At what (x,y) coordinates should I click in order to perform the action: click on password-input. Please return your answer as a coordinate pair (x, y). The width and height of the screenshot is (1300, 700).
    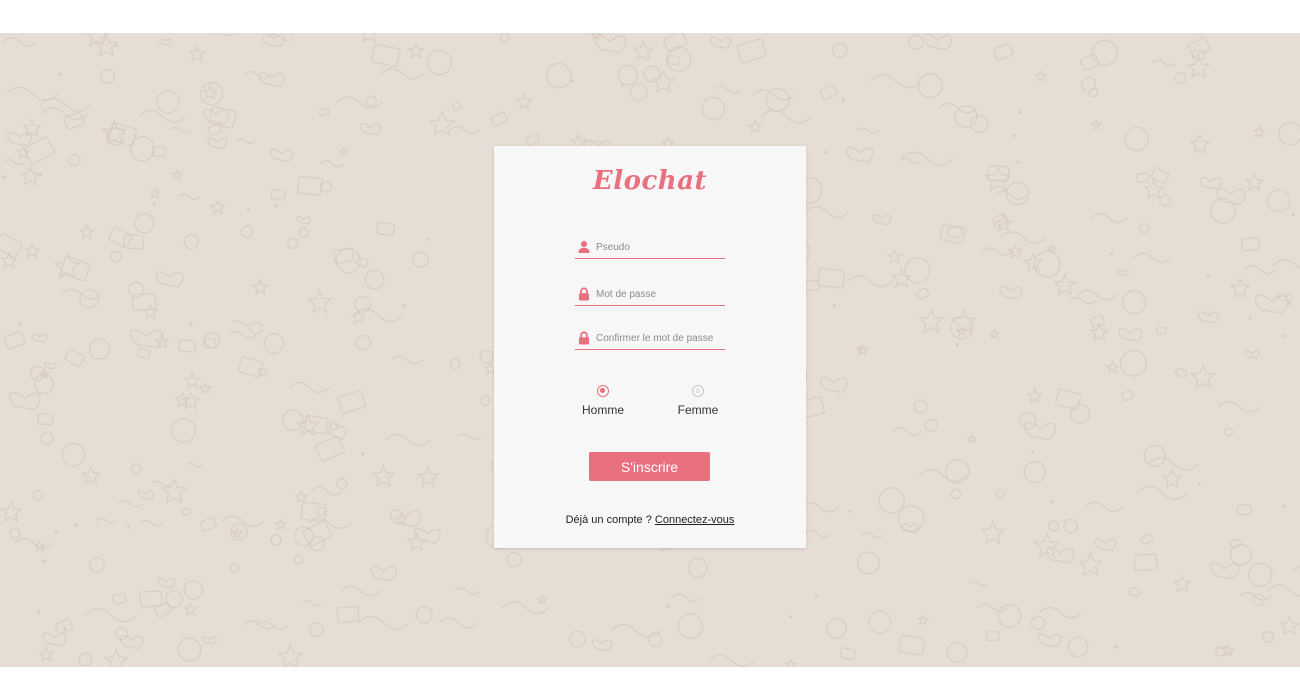
    Looking at the image, I should click on (659, 294).